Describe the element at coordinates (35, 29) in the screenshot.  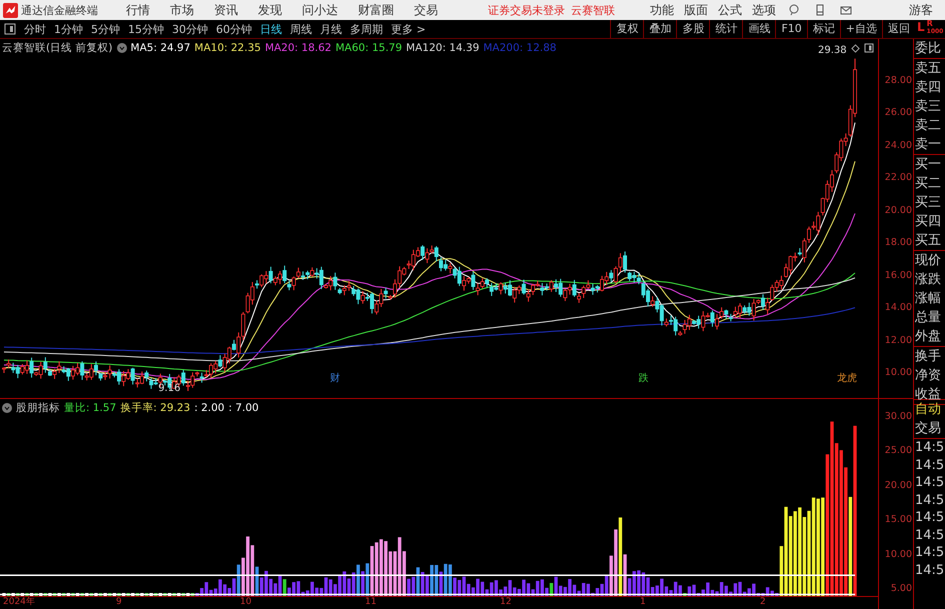
I see `period-tab: 分时` at that location.